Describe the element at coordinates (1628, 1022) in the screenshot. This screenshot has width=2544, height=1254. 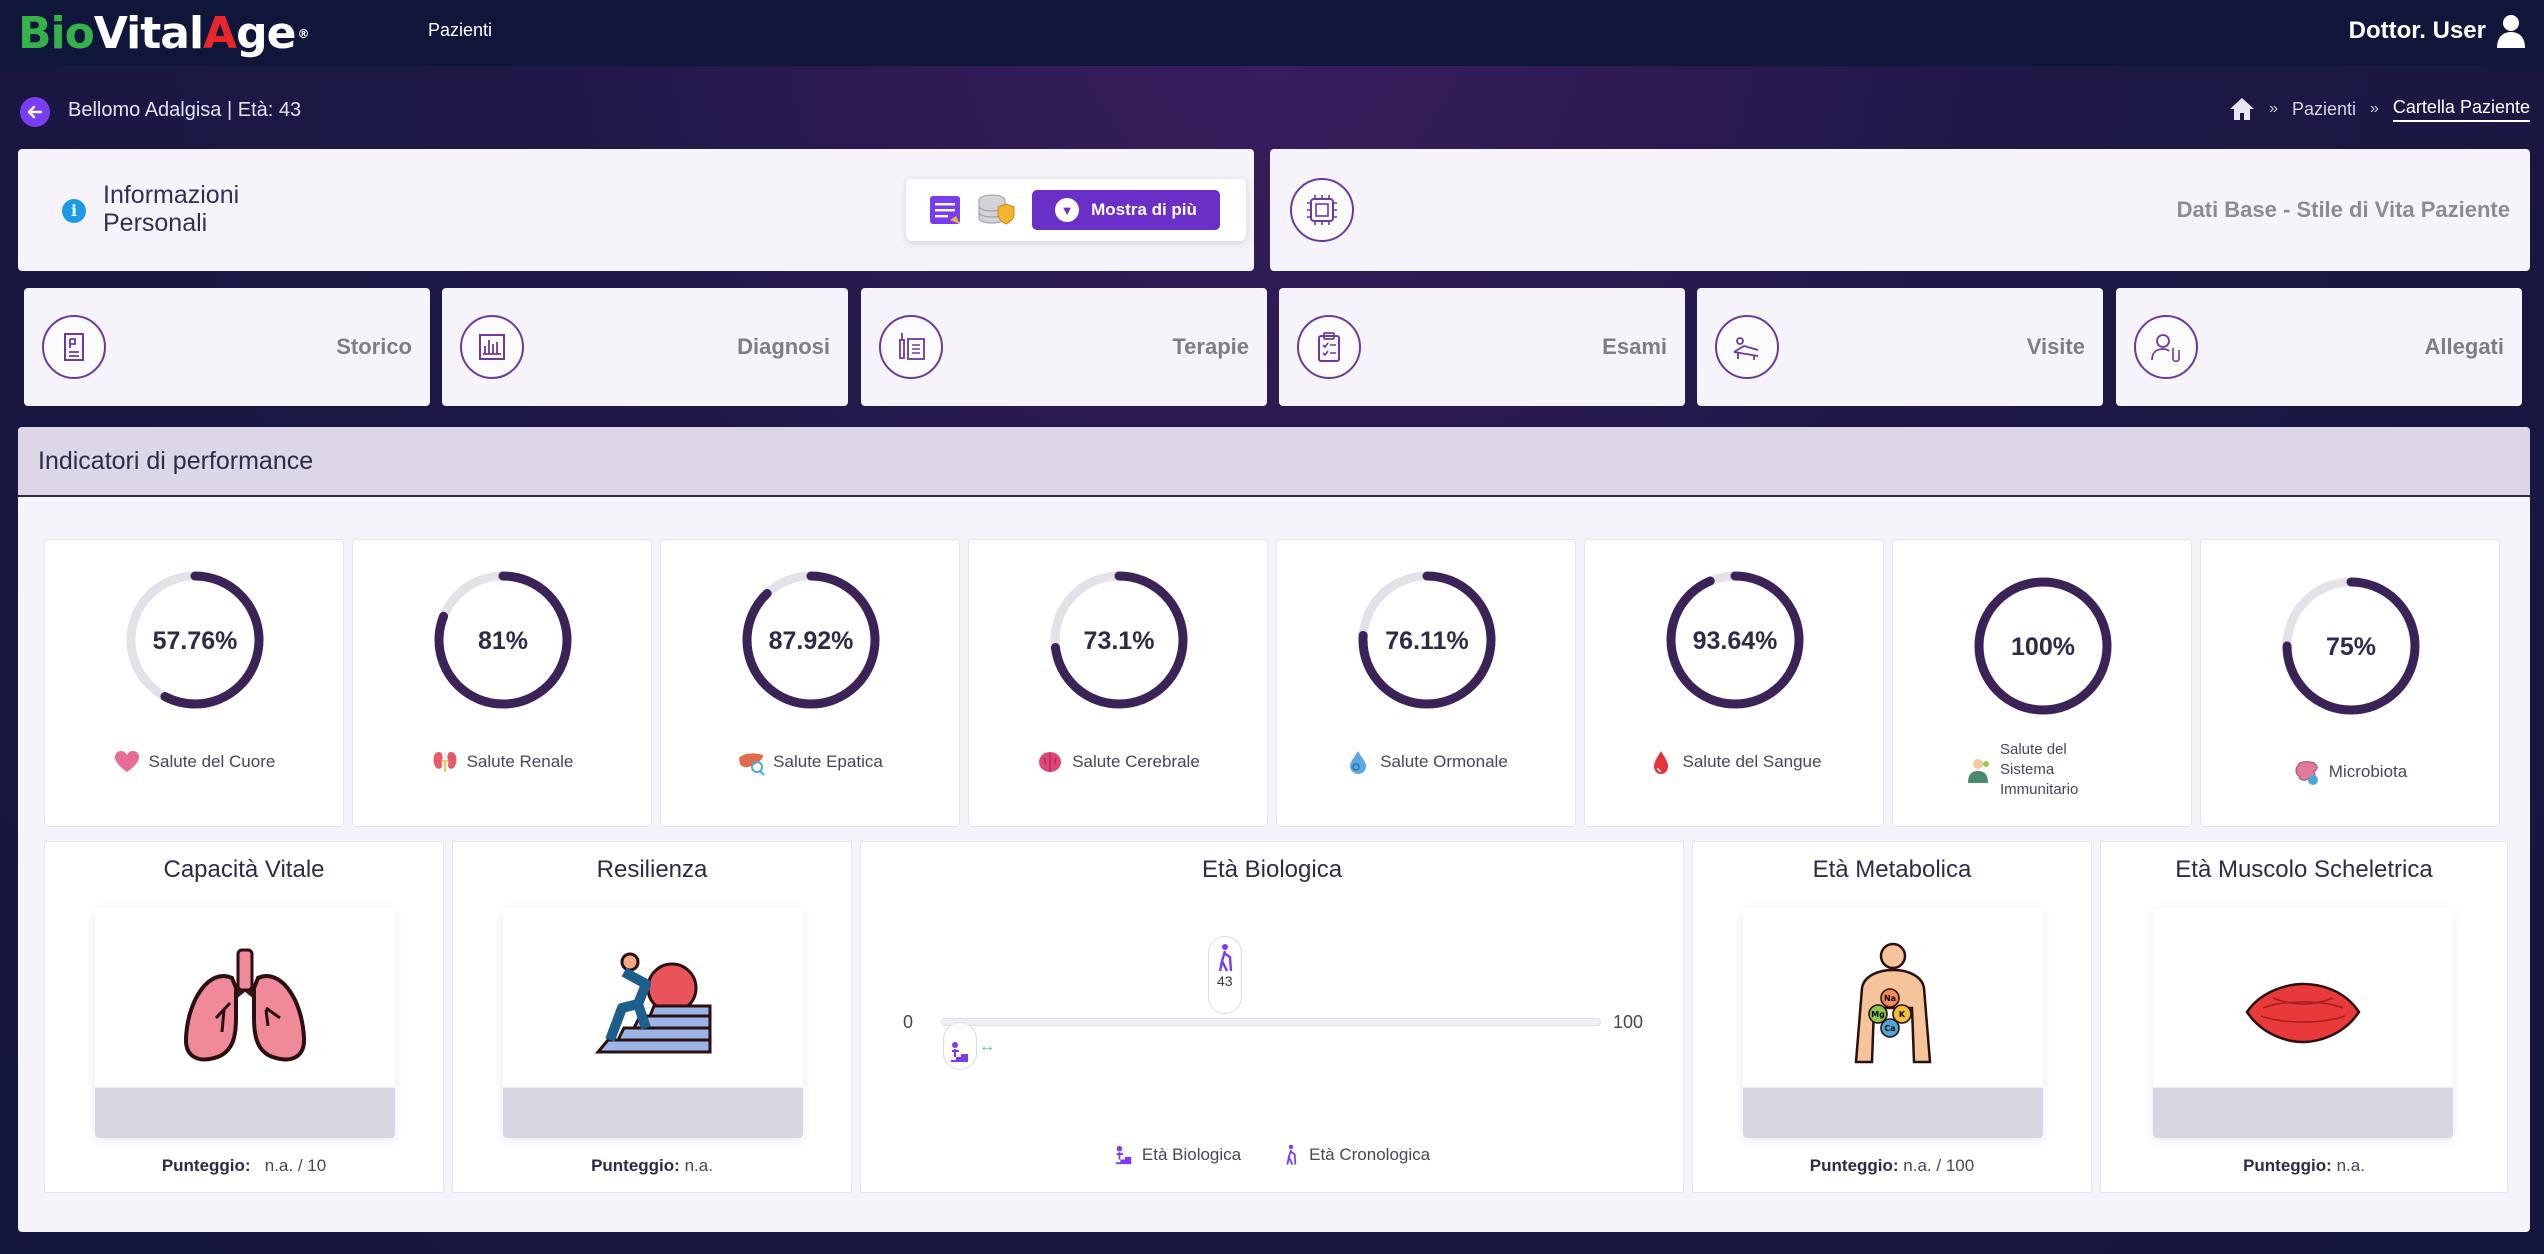
I see `slider-max-label: 100` at that location.